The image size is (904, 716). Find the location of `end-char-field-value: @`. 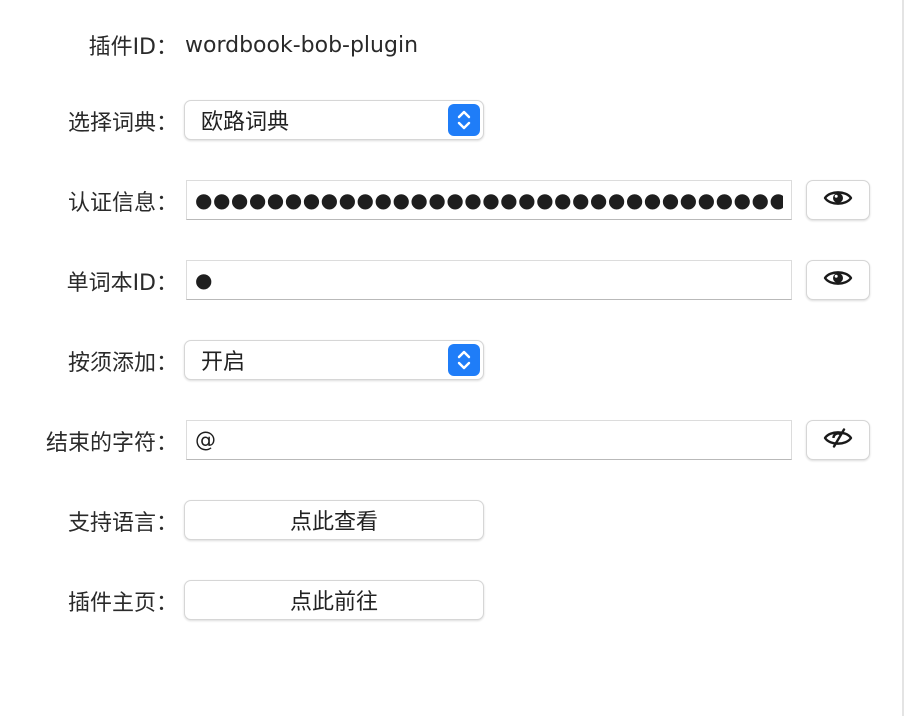

end-char-field-value: @ is located at coordinates (205, 440).